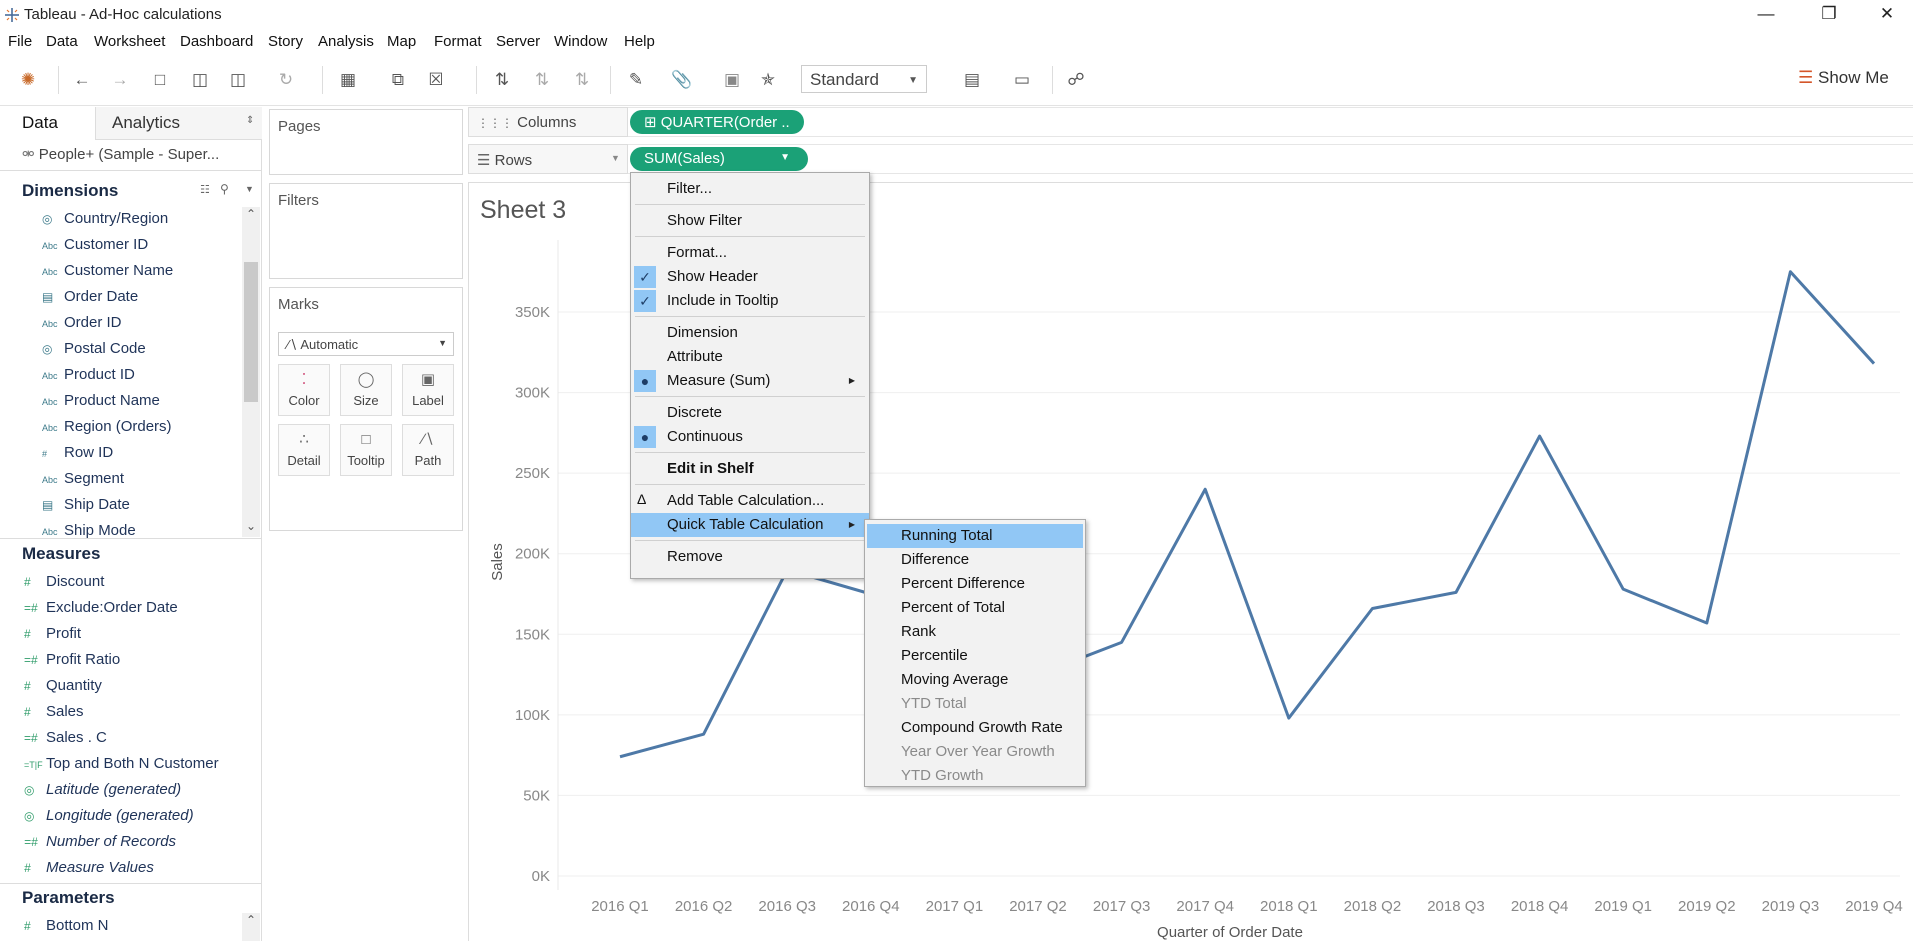 This screenshot has width=1913, height=941. What do you see at coordinates (975, 632) in the screenshot?
I see `submenu-item: Rank` at bounding box center [975, 632].